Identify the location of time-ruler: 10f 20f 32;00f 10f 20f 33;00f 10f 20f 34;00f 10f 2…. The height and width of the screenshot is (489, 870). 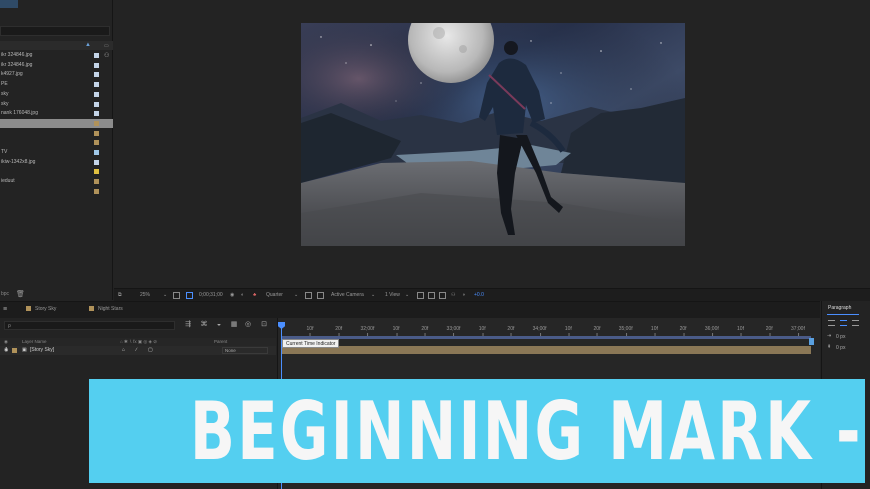
(549, 328).